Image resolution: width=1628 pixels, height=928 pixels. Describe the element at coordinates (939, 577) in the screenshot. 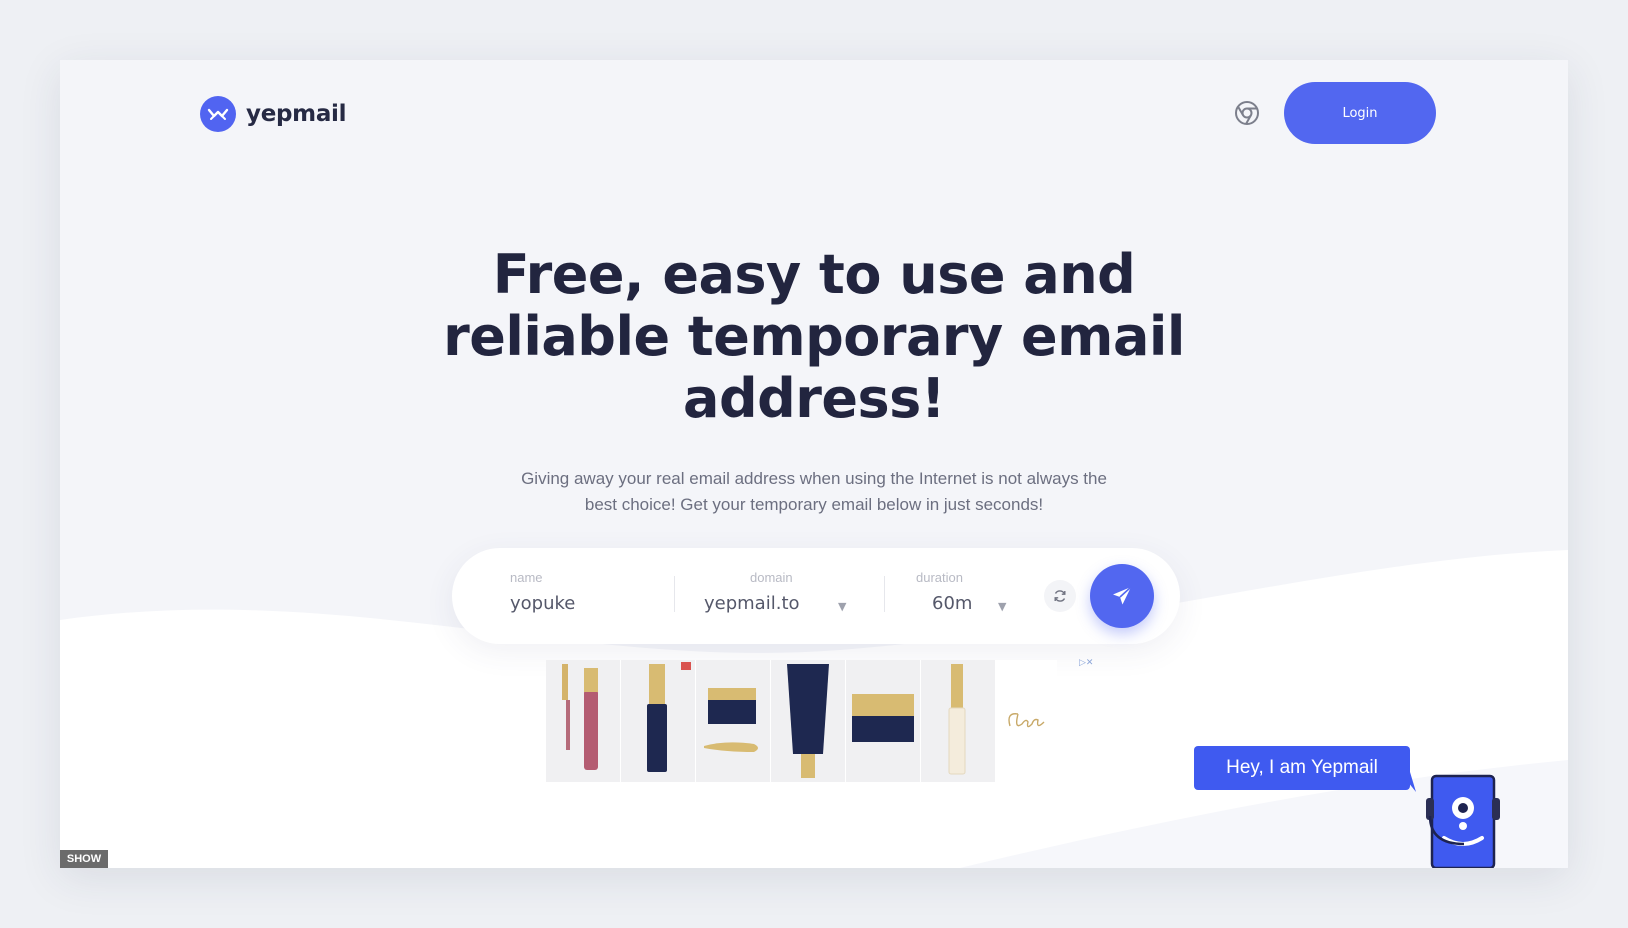

I see `duration-label: duration` at that location.